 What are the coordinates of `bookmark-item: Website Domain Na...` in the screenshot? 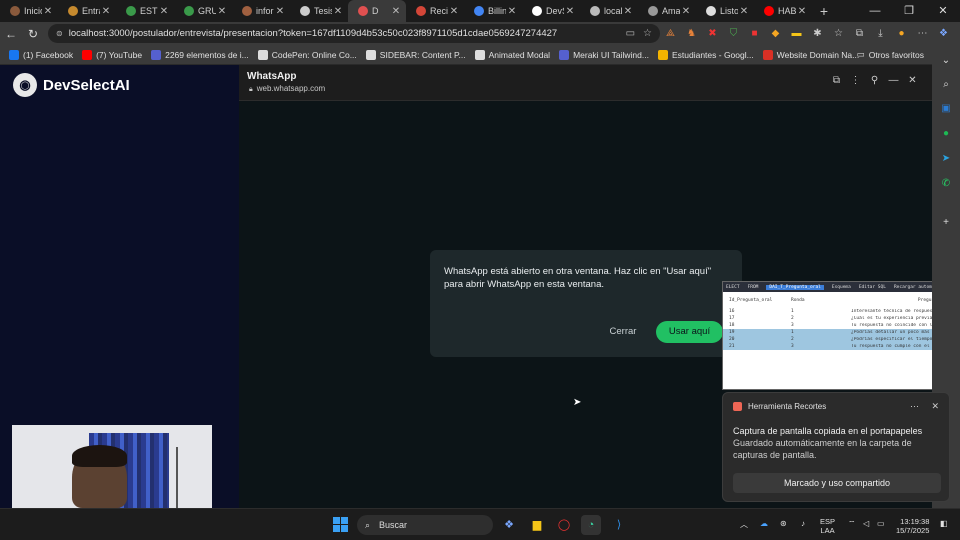 It's located at (810, 54).